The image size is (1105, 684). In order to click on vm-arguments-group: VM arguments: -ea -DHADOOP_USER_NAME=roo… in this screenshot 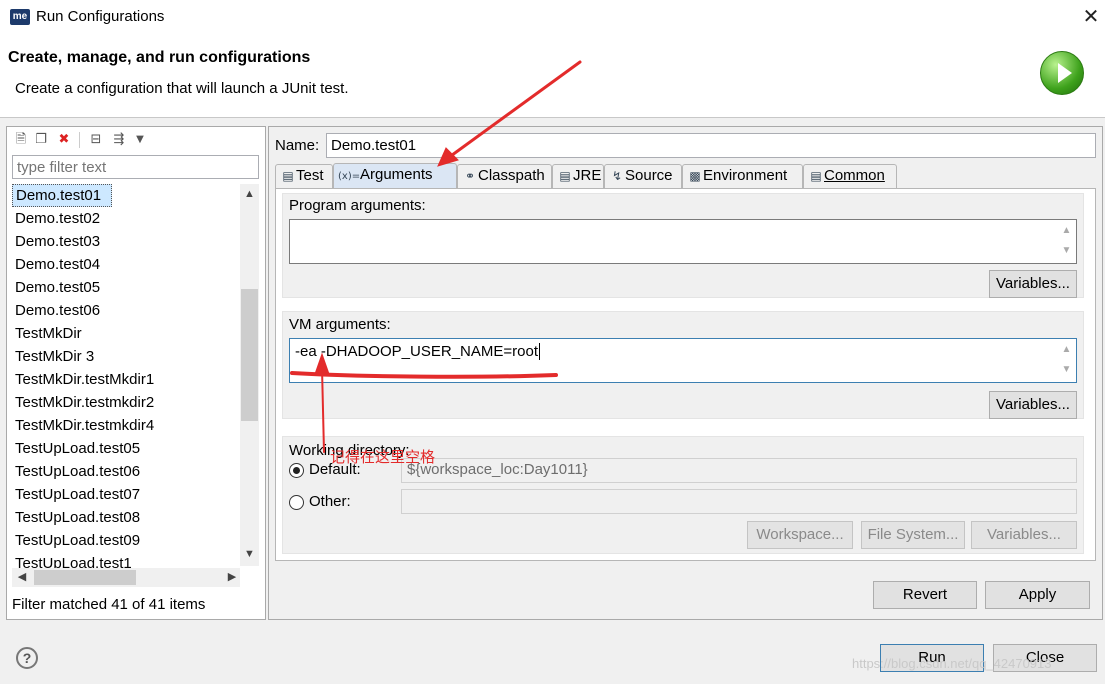, I will do `click(683, 365)`.